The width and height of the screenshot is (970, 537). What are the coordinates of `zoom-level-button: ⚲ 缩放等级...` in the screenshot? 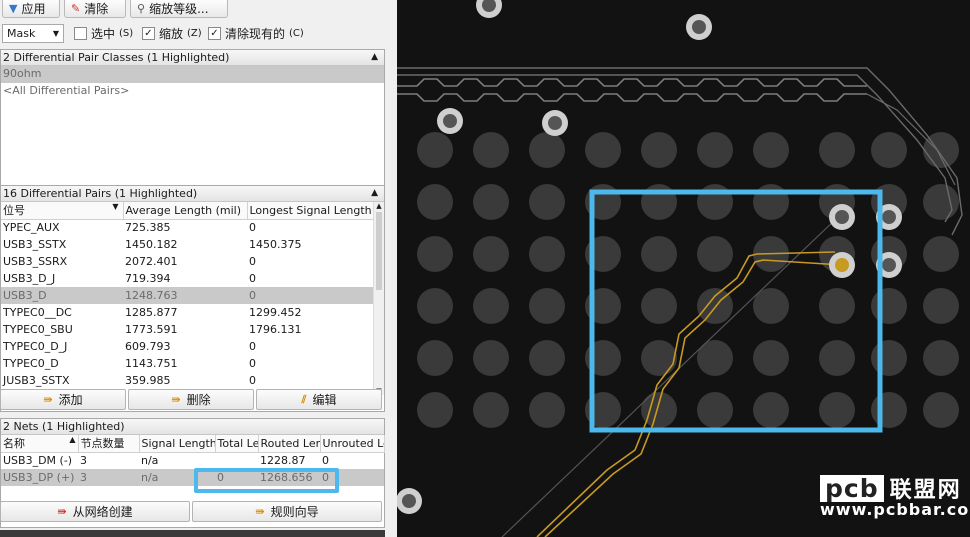 It's located at (179, 9).